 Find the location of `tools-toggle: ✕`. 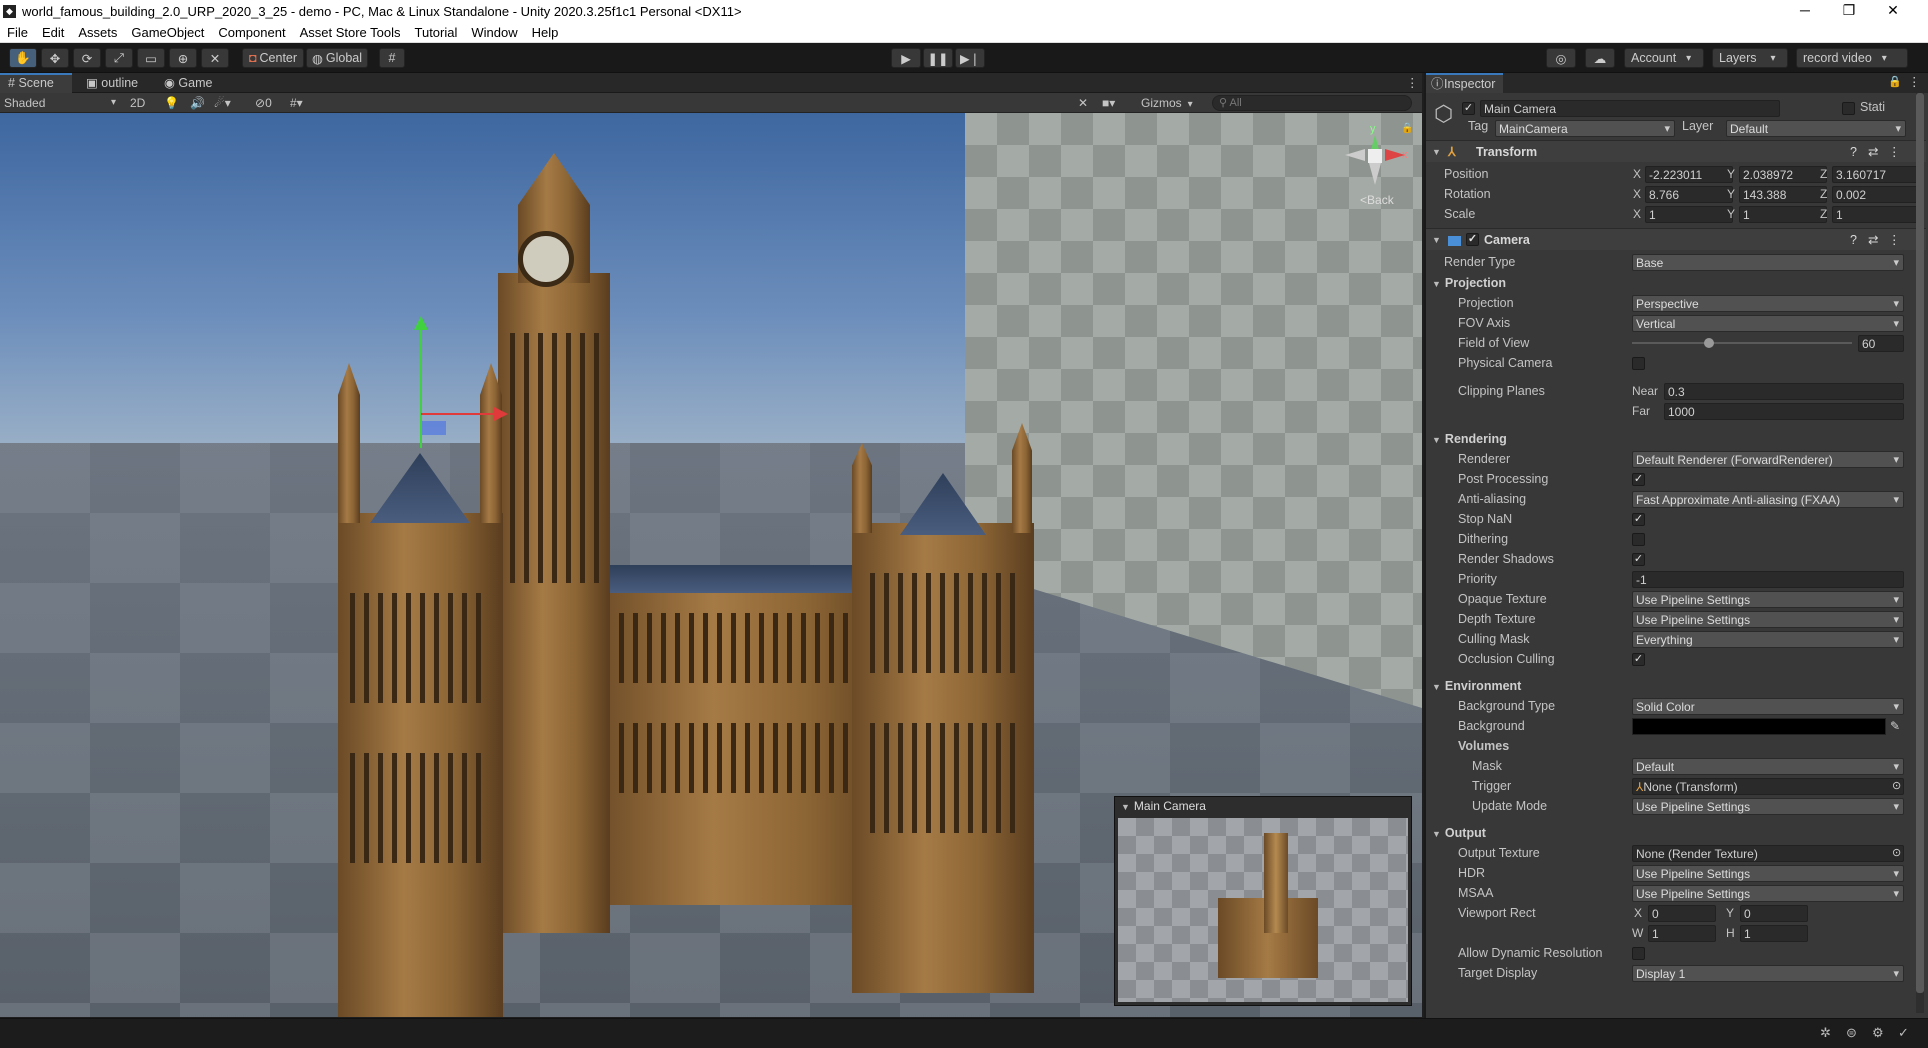

tools-toggle: ✕ is located at coordinates (1083, 103).